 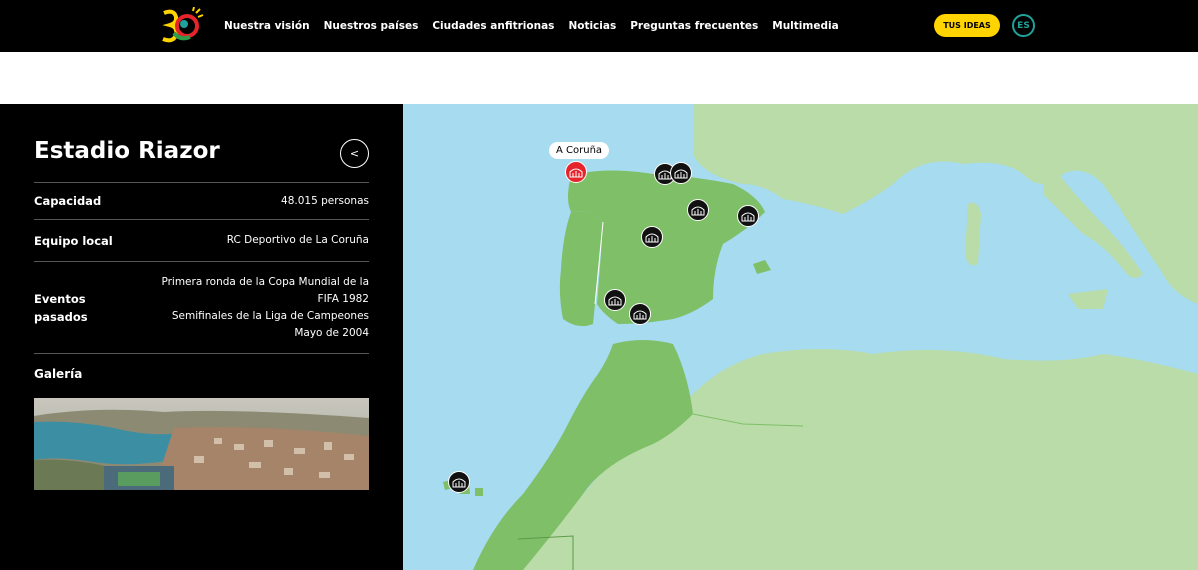 What do you see at coordinates (576, 172) in the screenshot?
I see `stadium-pin-a-coruna` at bounding box center [576, 172].